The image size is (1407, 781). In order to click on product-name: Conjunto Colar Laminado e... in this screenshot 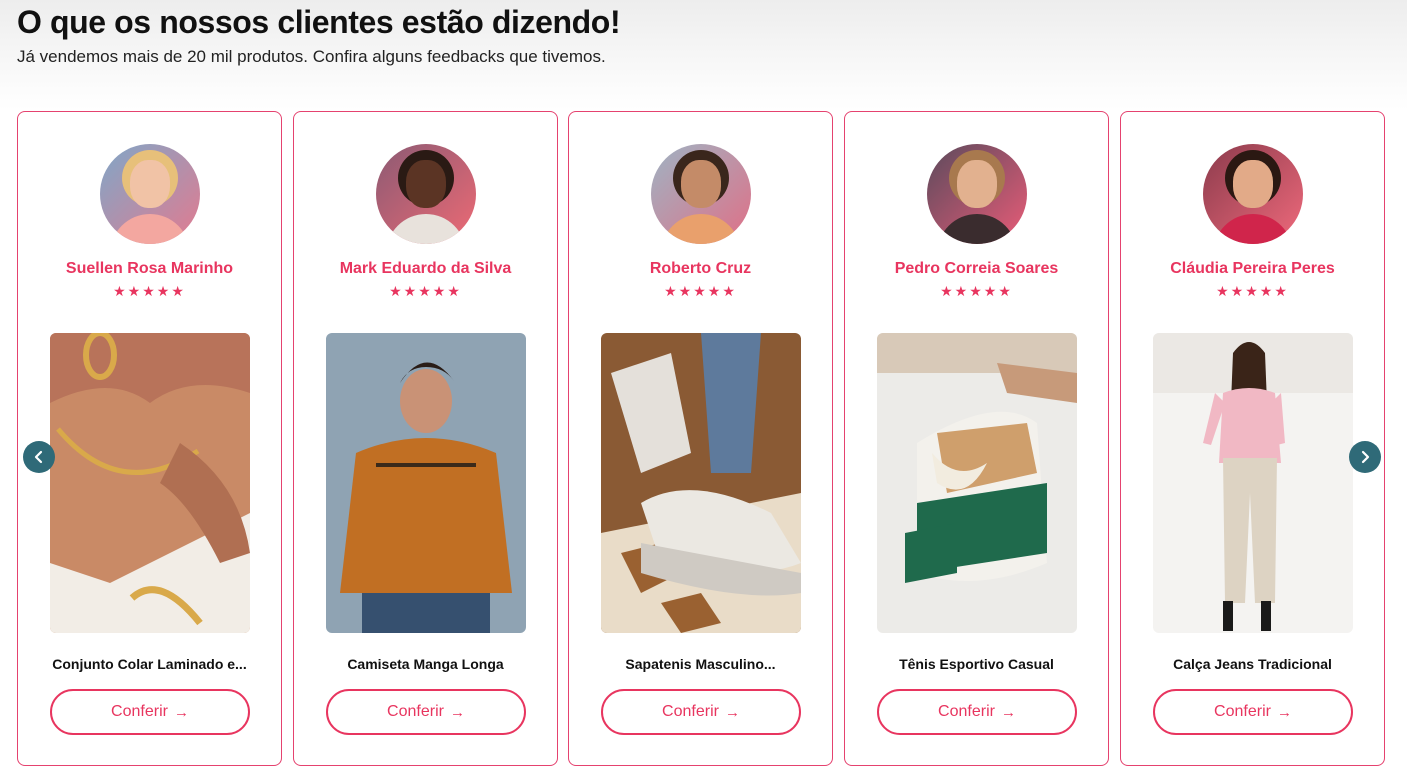, I will do `click(149, 664)`.